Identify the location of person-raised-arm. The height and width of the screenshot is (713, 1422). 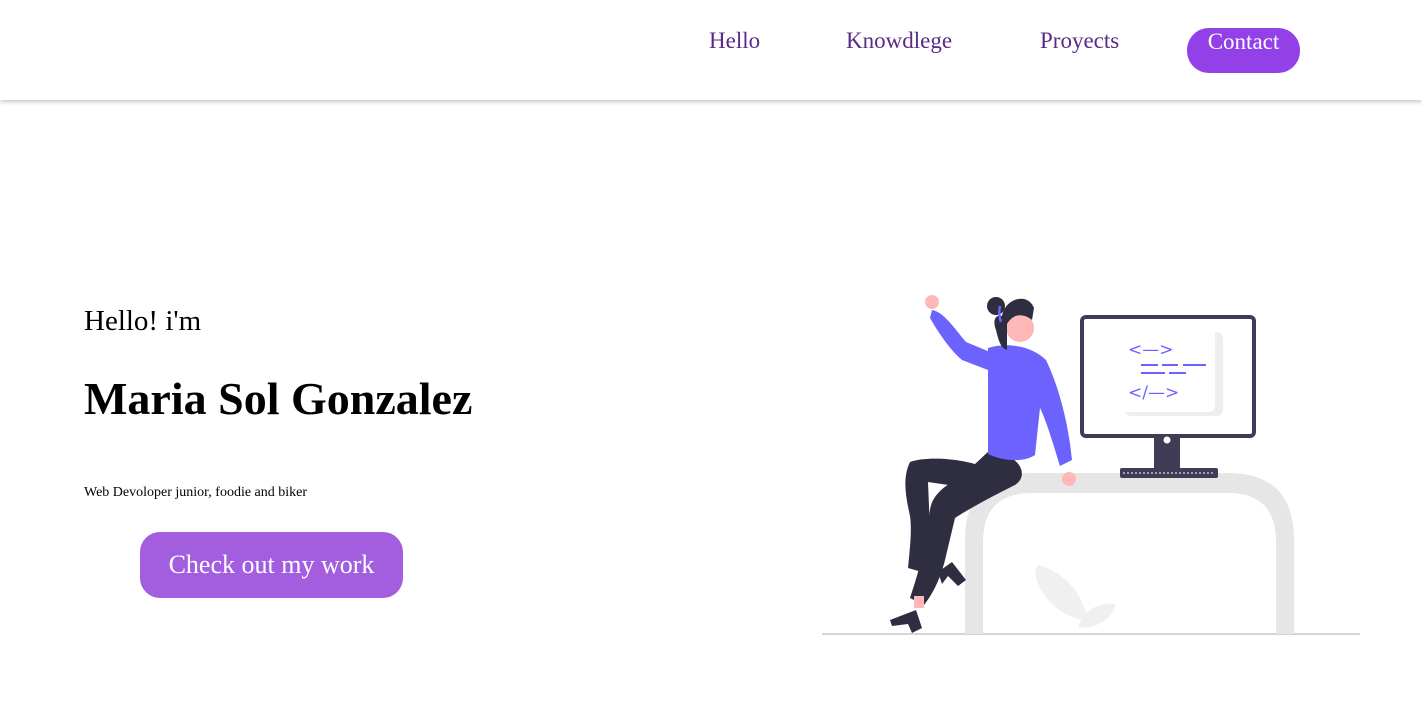
(960, 340).